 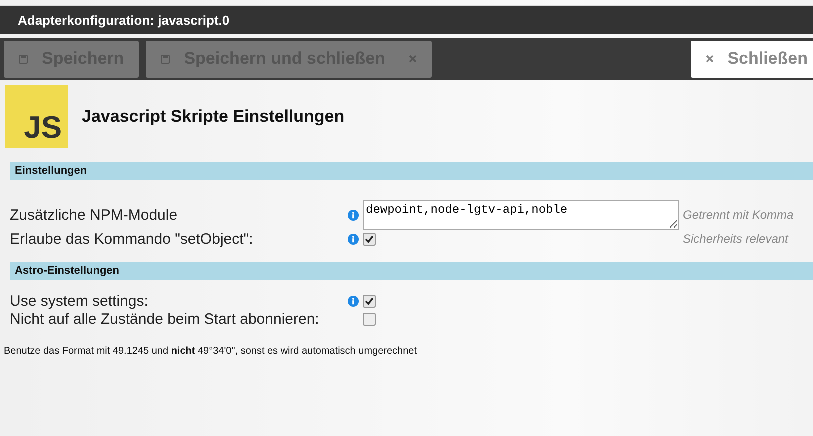 I want to click on format-note: Benutze das Format mit 49.1245 und nicht 49°34'0", sonst es wird automatisch umgerechnet, so click(x=211, y=351).